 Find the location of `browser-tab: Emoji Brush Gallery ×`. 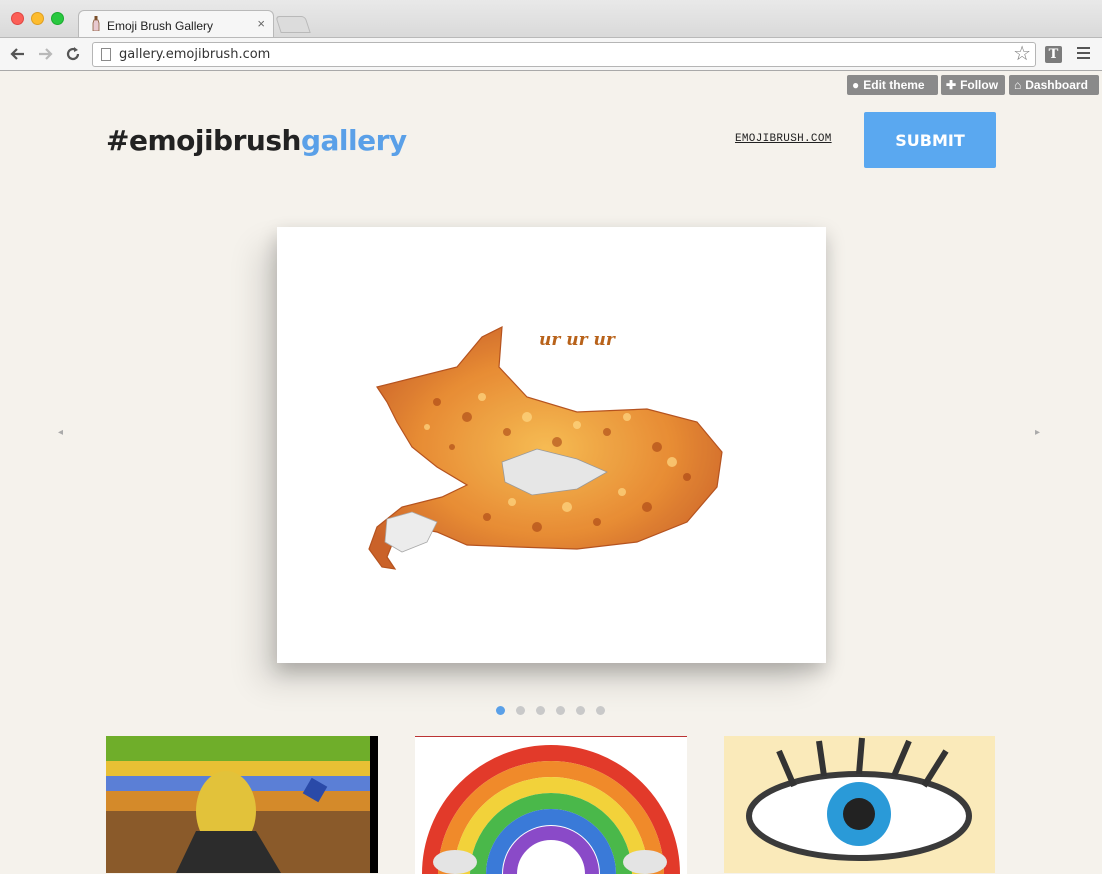

browser-tab: Emoji Brush Gallery × is located at coordinates (176, 24).